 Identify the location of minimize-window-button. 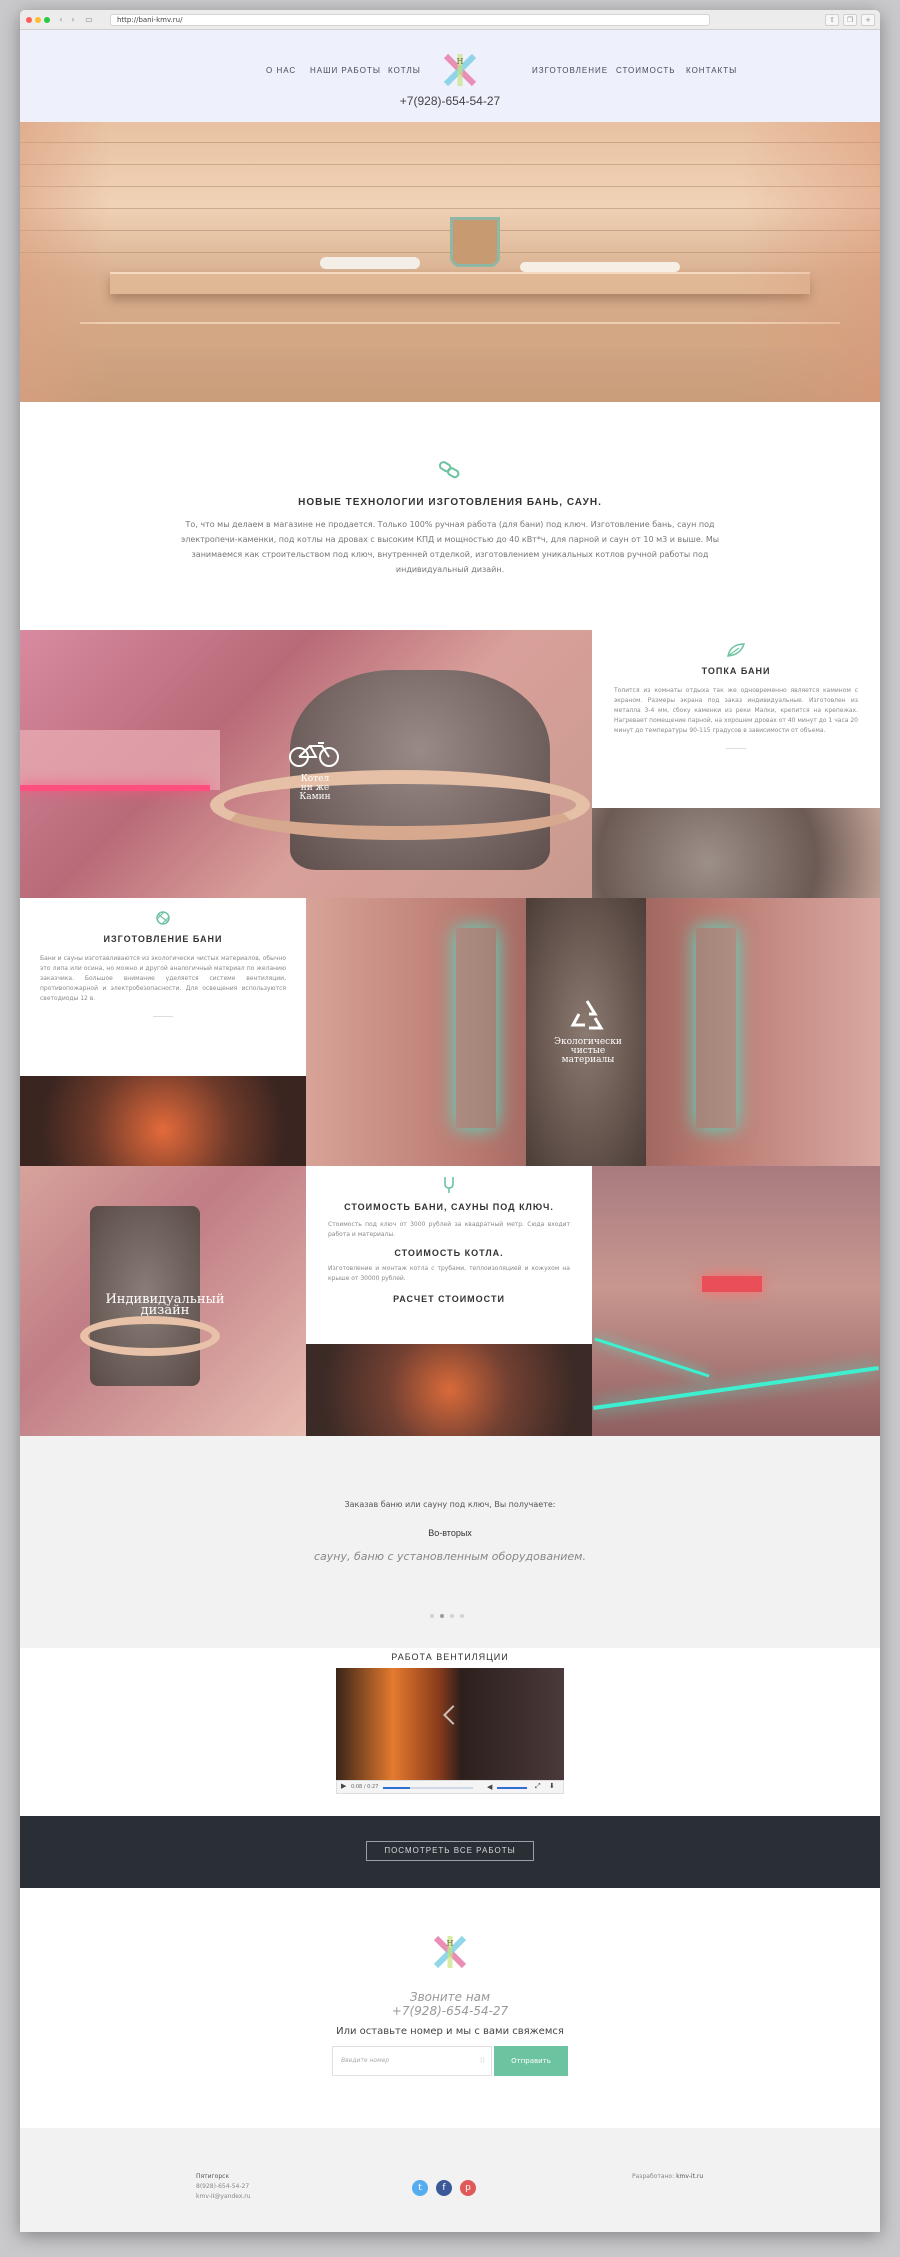
(38, 20).